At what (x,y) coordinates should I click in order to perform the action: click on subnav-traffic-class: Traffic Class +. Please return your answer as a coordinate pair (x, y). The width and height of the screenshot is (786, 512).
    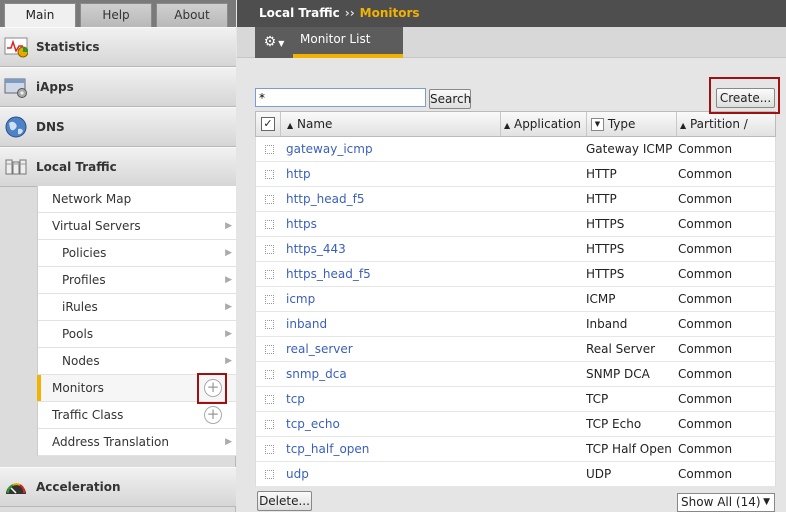
    Looking at the image, I should click on (137, 415).